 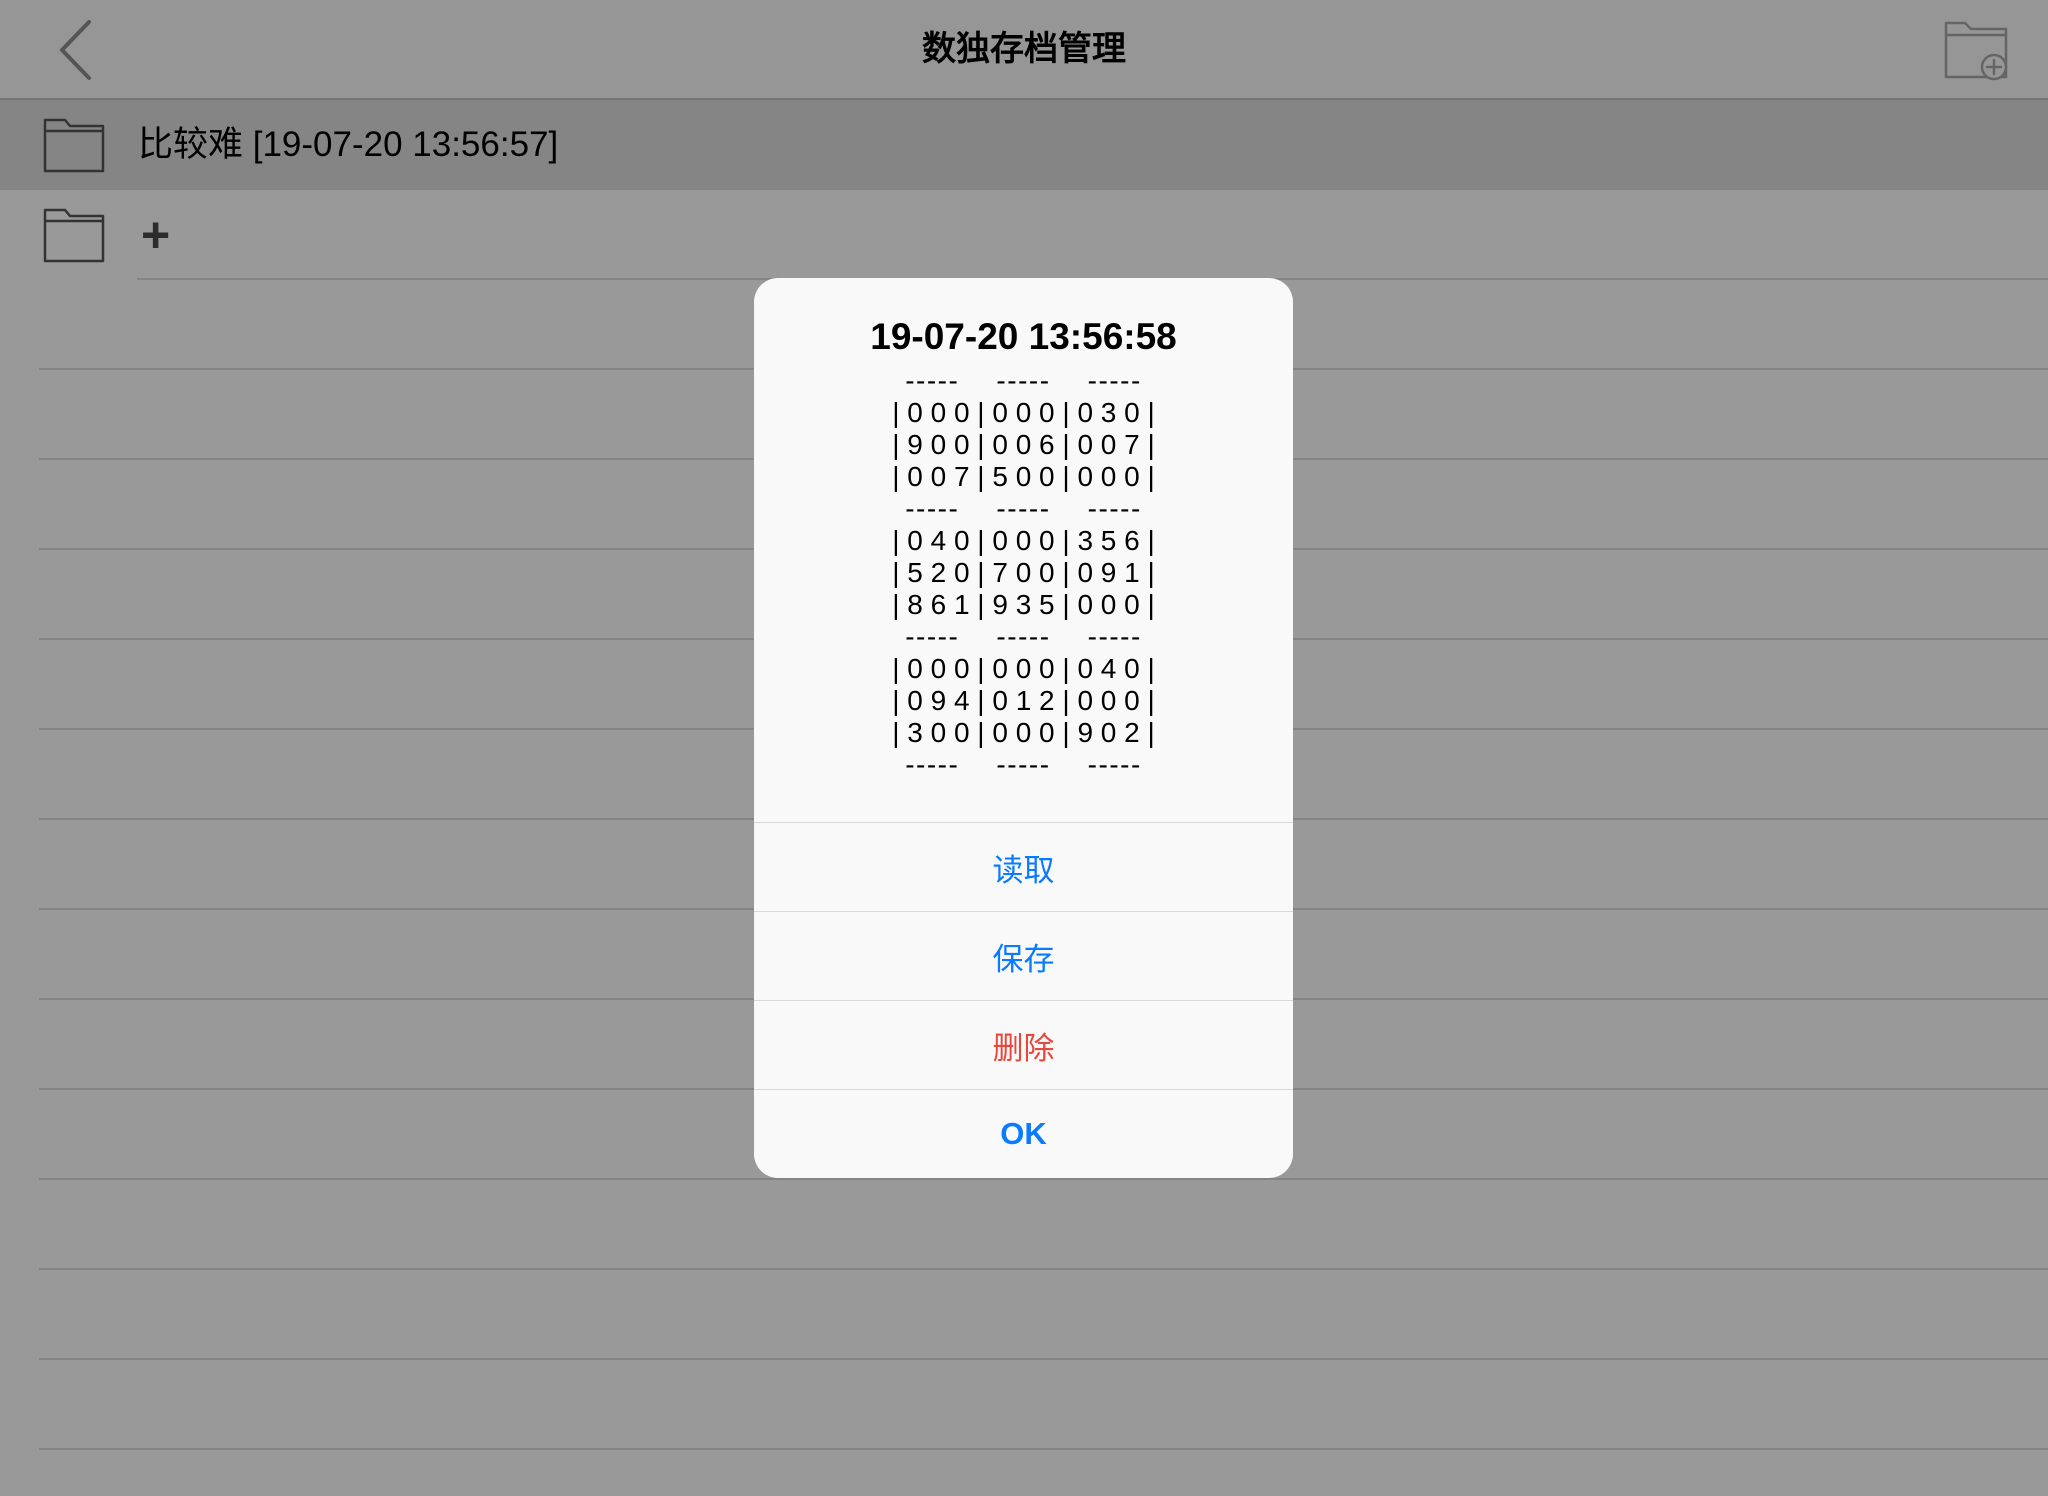 I want to click on message-line: | 0 0 7 | 5 0 0 | 0 0 0 |, so click(x=1023, y=476).